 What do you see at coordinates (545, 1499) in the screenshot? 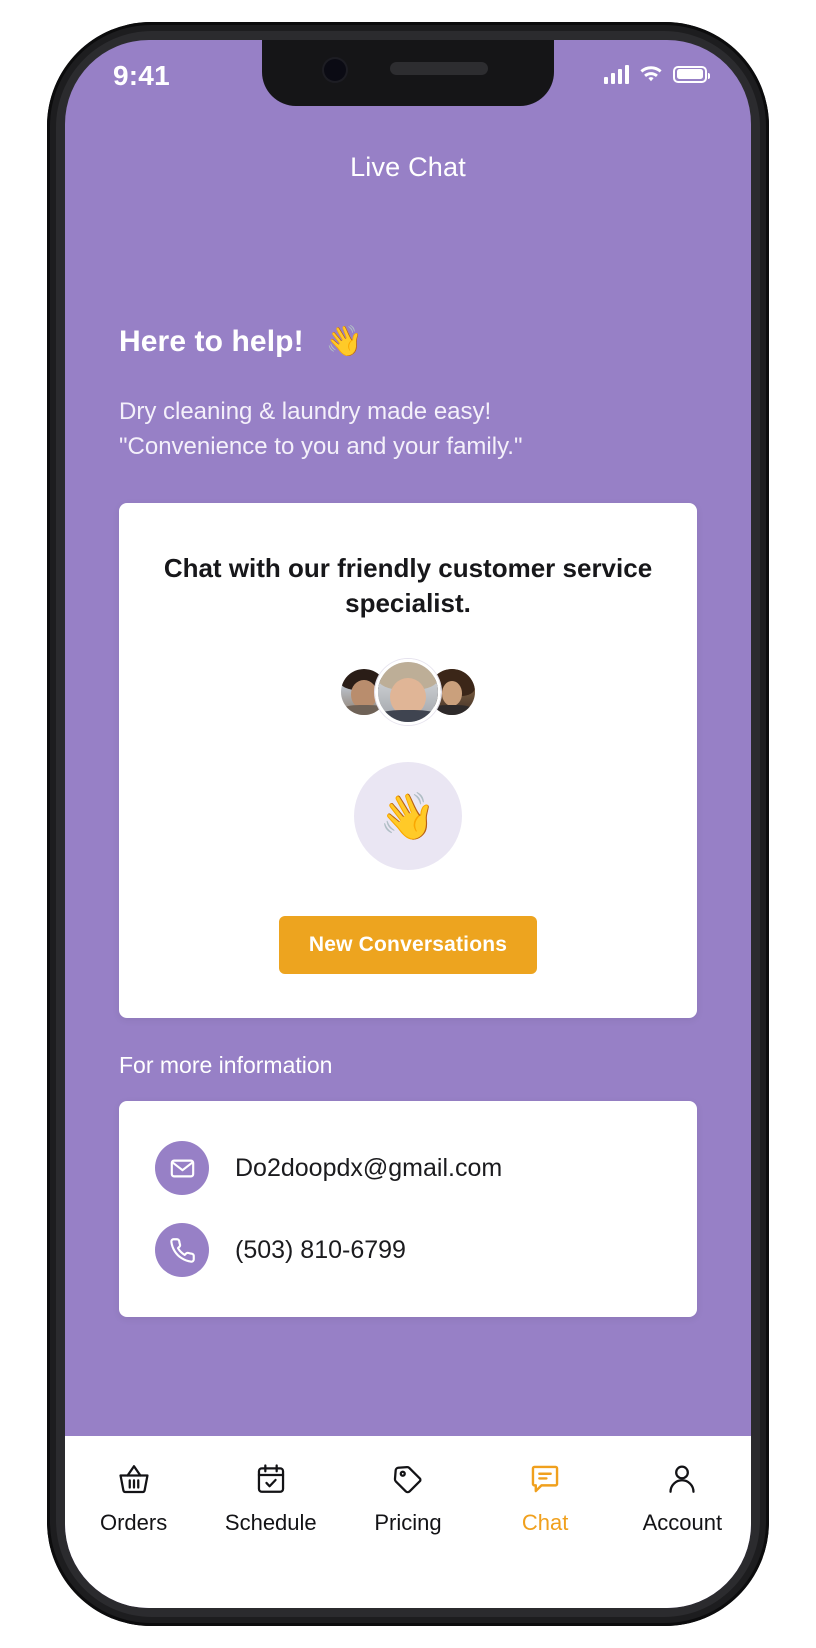
I see `tab-chat: Chat` at bounding box center [545, 1499].